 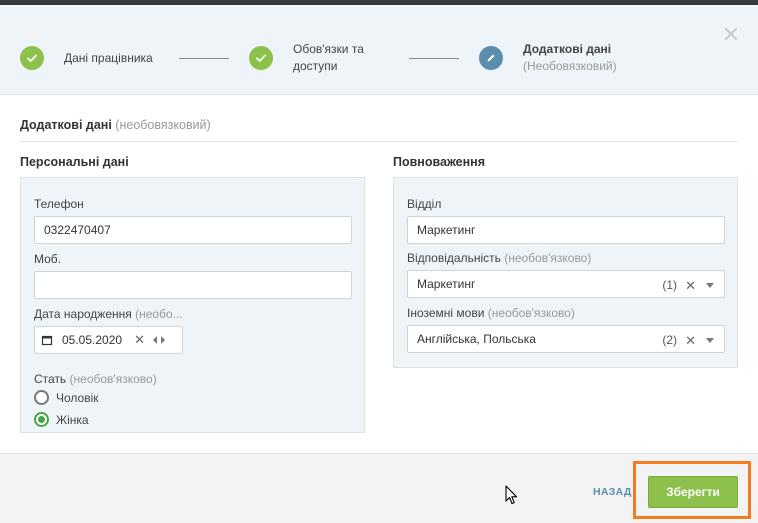 I want to click on responsibility-optional: (необов'язково), so click(x=548, y=258).